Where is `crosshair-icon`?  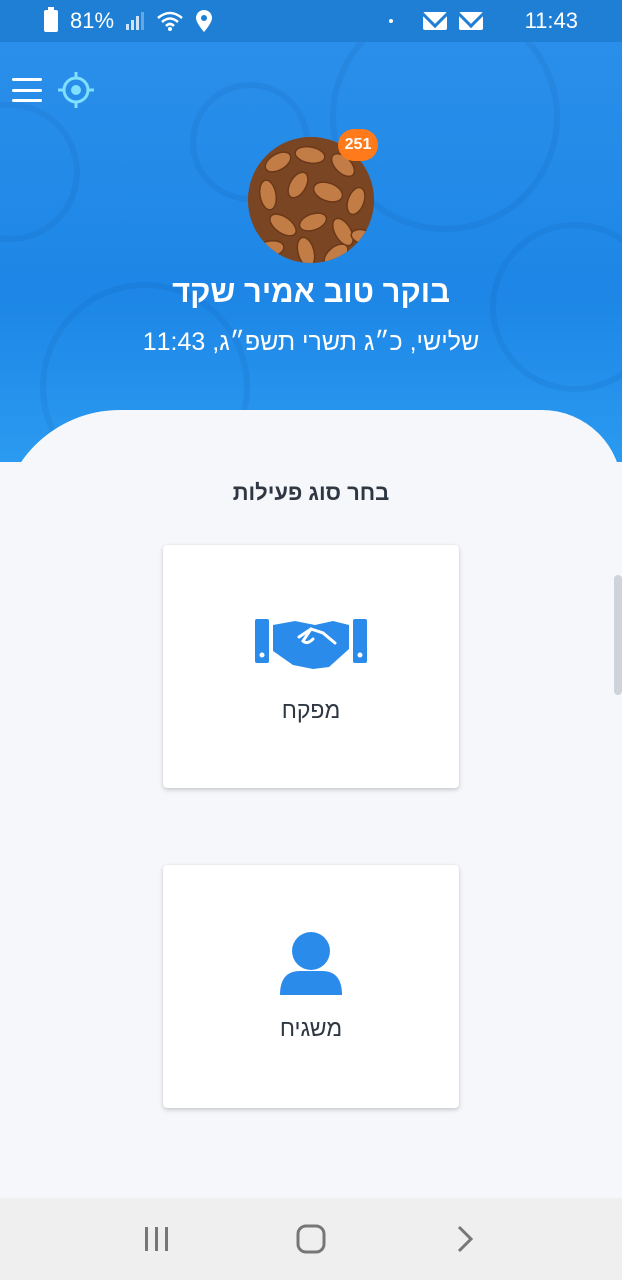
crosshair-icon is located at coordinates (76, 90).